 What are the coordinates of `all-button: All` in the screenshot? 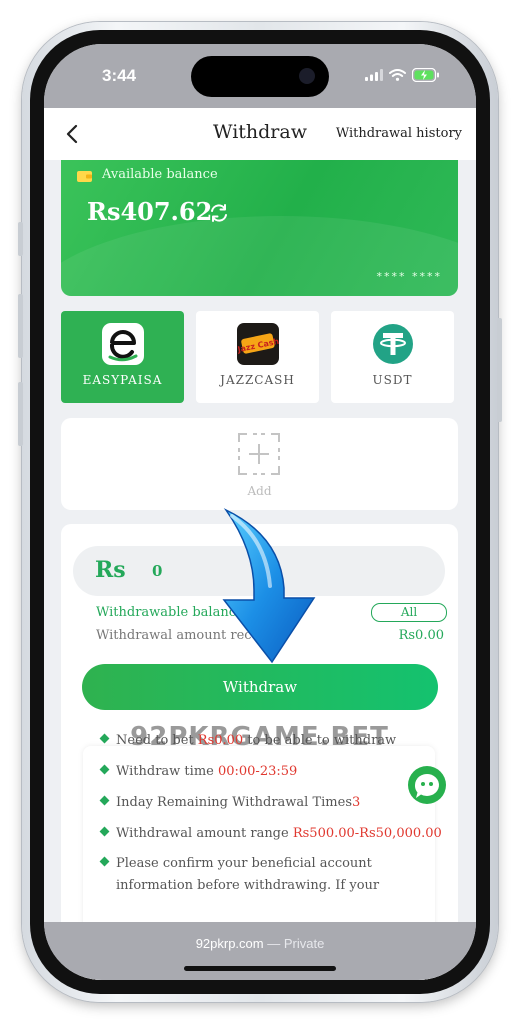 It's located at (409, 612).